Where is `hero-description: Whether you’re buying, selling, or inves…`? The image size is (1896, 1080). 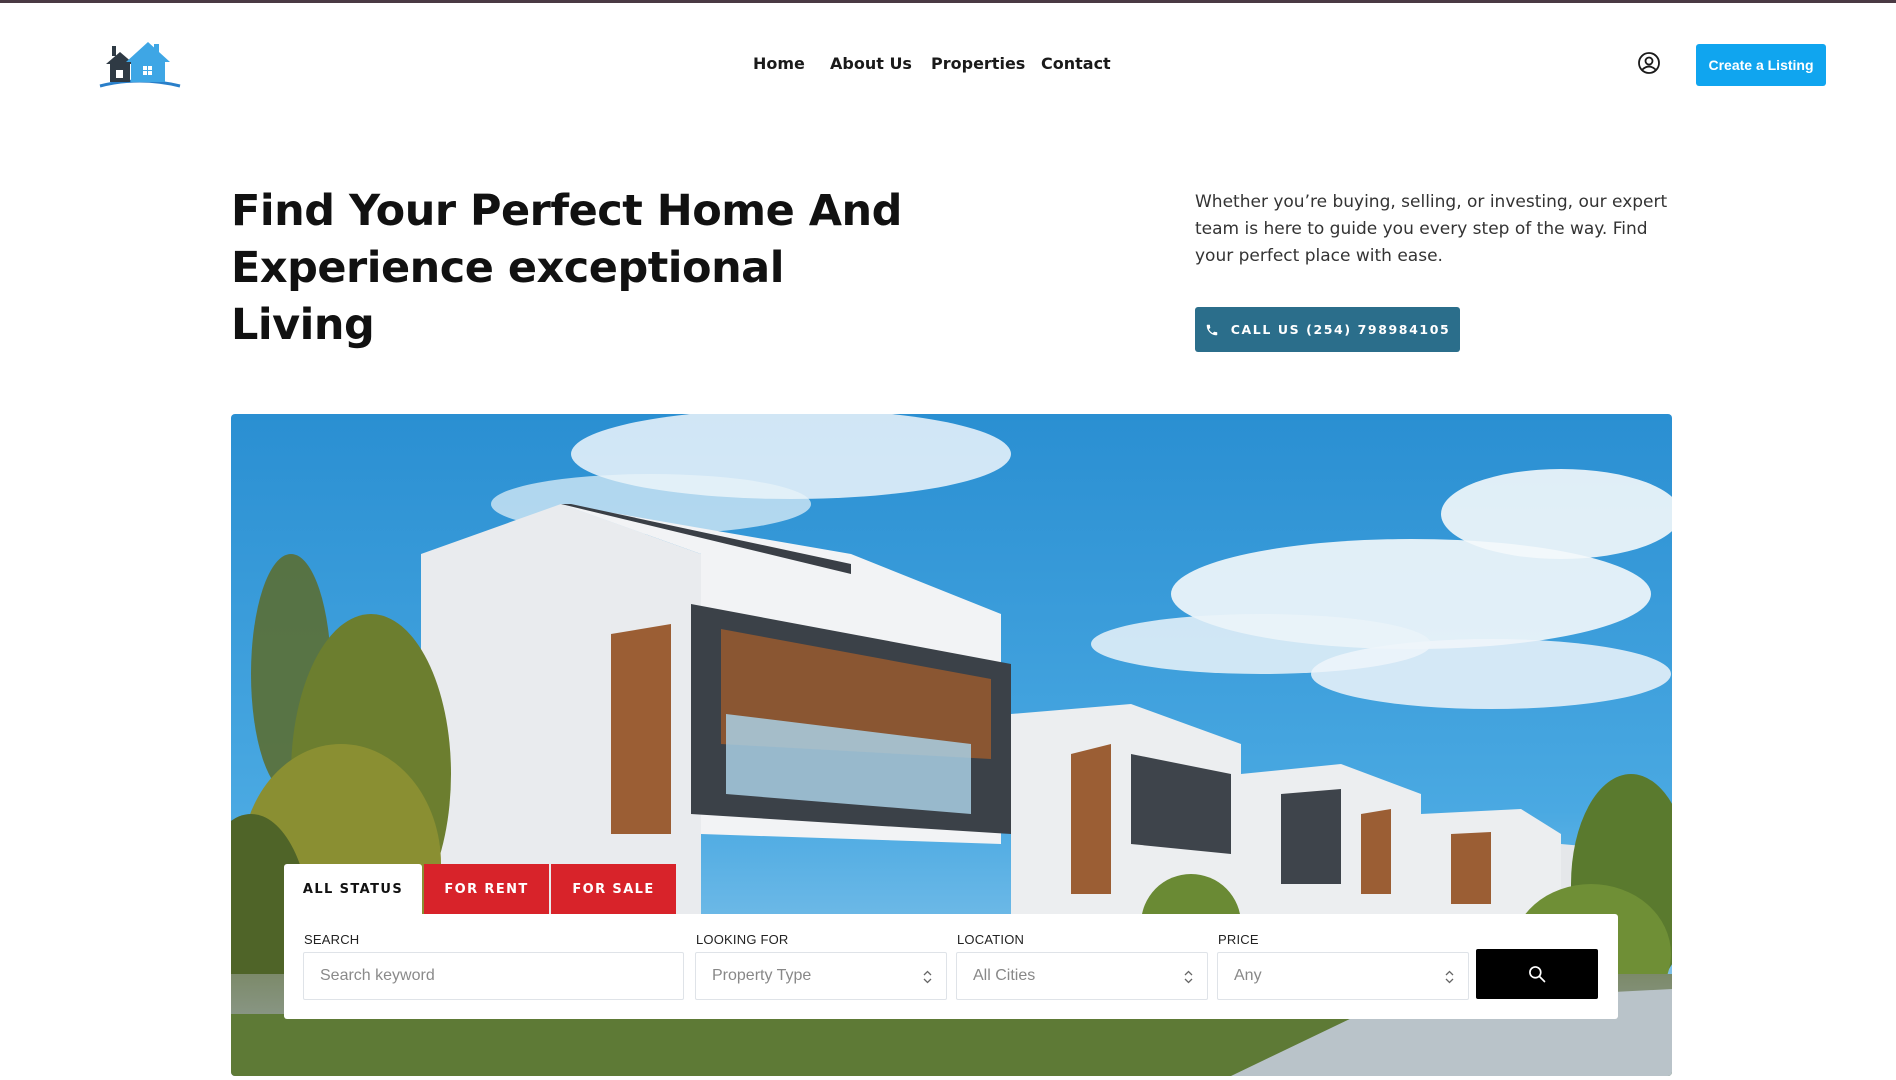 hero-description: Whether you’re buying, selling, or inves… is located at coordinates (1431, 229).